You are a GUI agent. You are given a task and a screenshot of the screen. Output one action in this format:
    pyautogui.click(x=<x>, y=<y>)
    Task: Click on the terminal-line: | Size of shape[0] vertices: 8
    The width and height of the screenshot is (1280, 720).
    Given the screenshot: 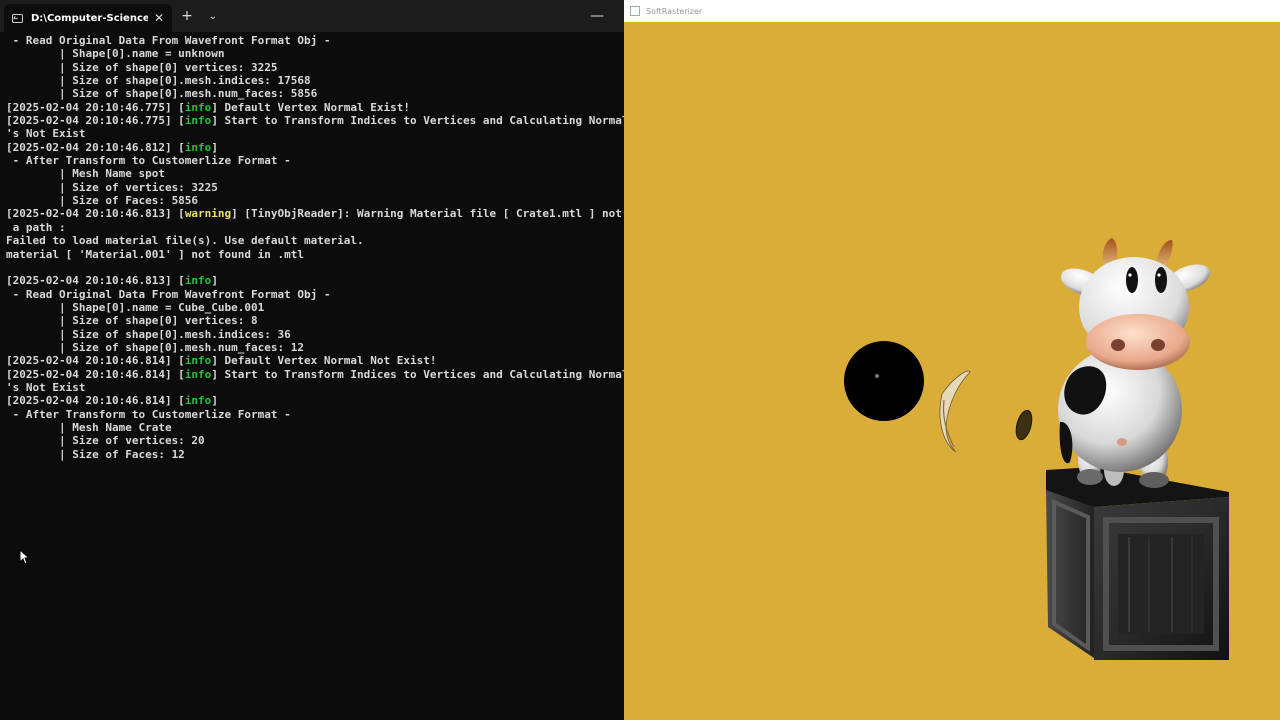 What is the action you would take?
    pyautogui.click(x=312, y=320)
    